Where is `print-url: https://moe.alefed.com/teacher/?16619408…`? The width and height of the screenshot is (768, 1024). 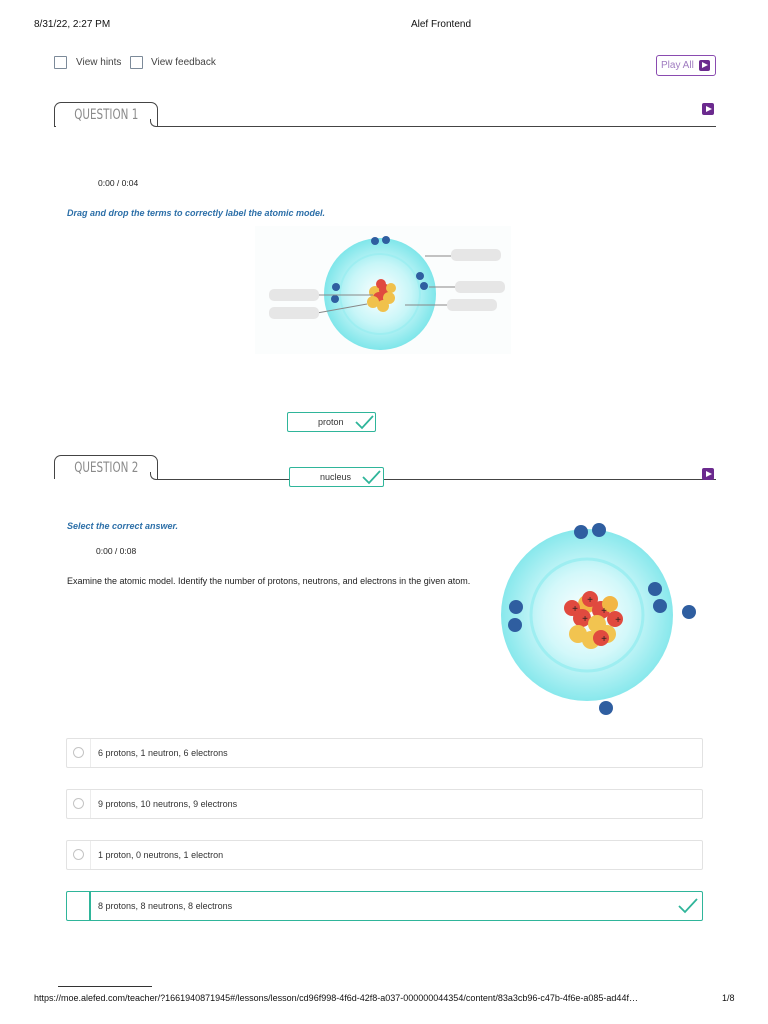 print-url: https://moe.alefed.com/teacher/?16619408… is located at coordinates (336, 998).